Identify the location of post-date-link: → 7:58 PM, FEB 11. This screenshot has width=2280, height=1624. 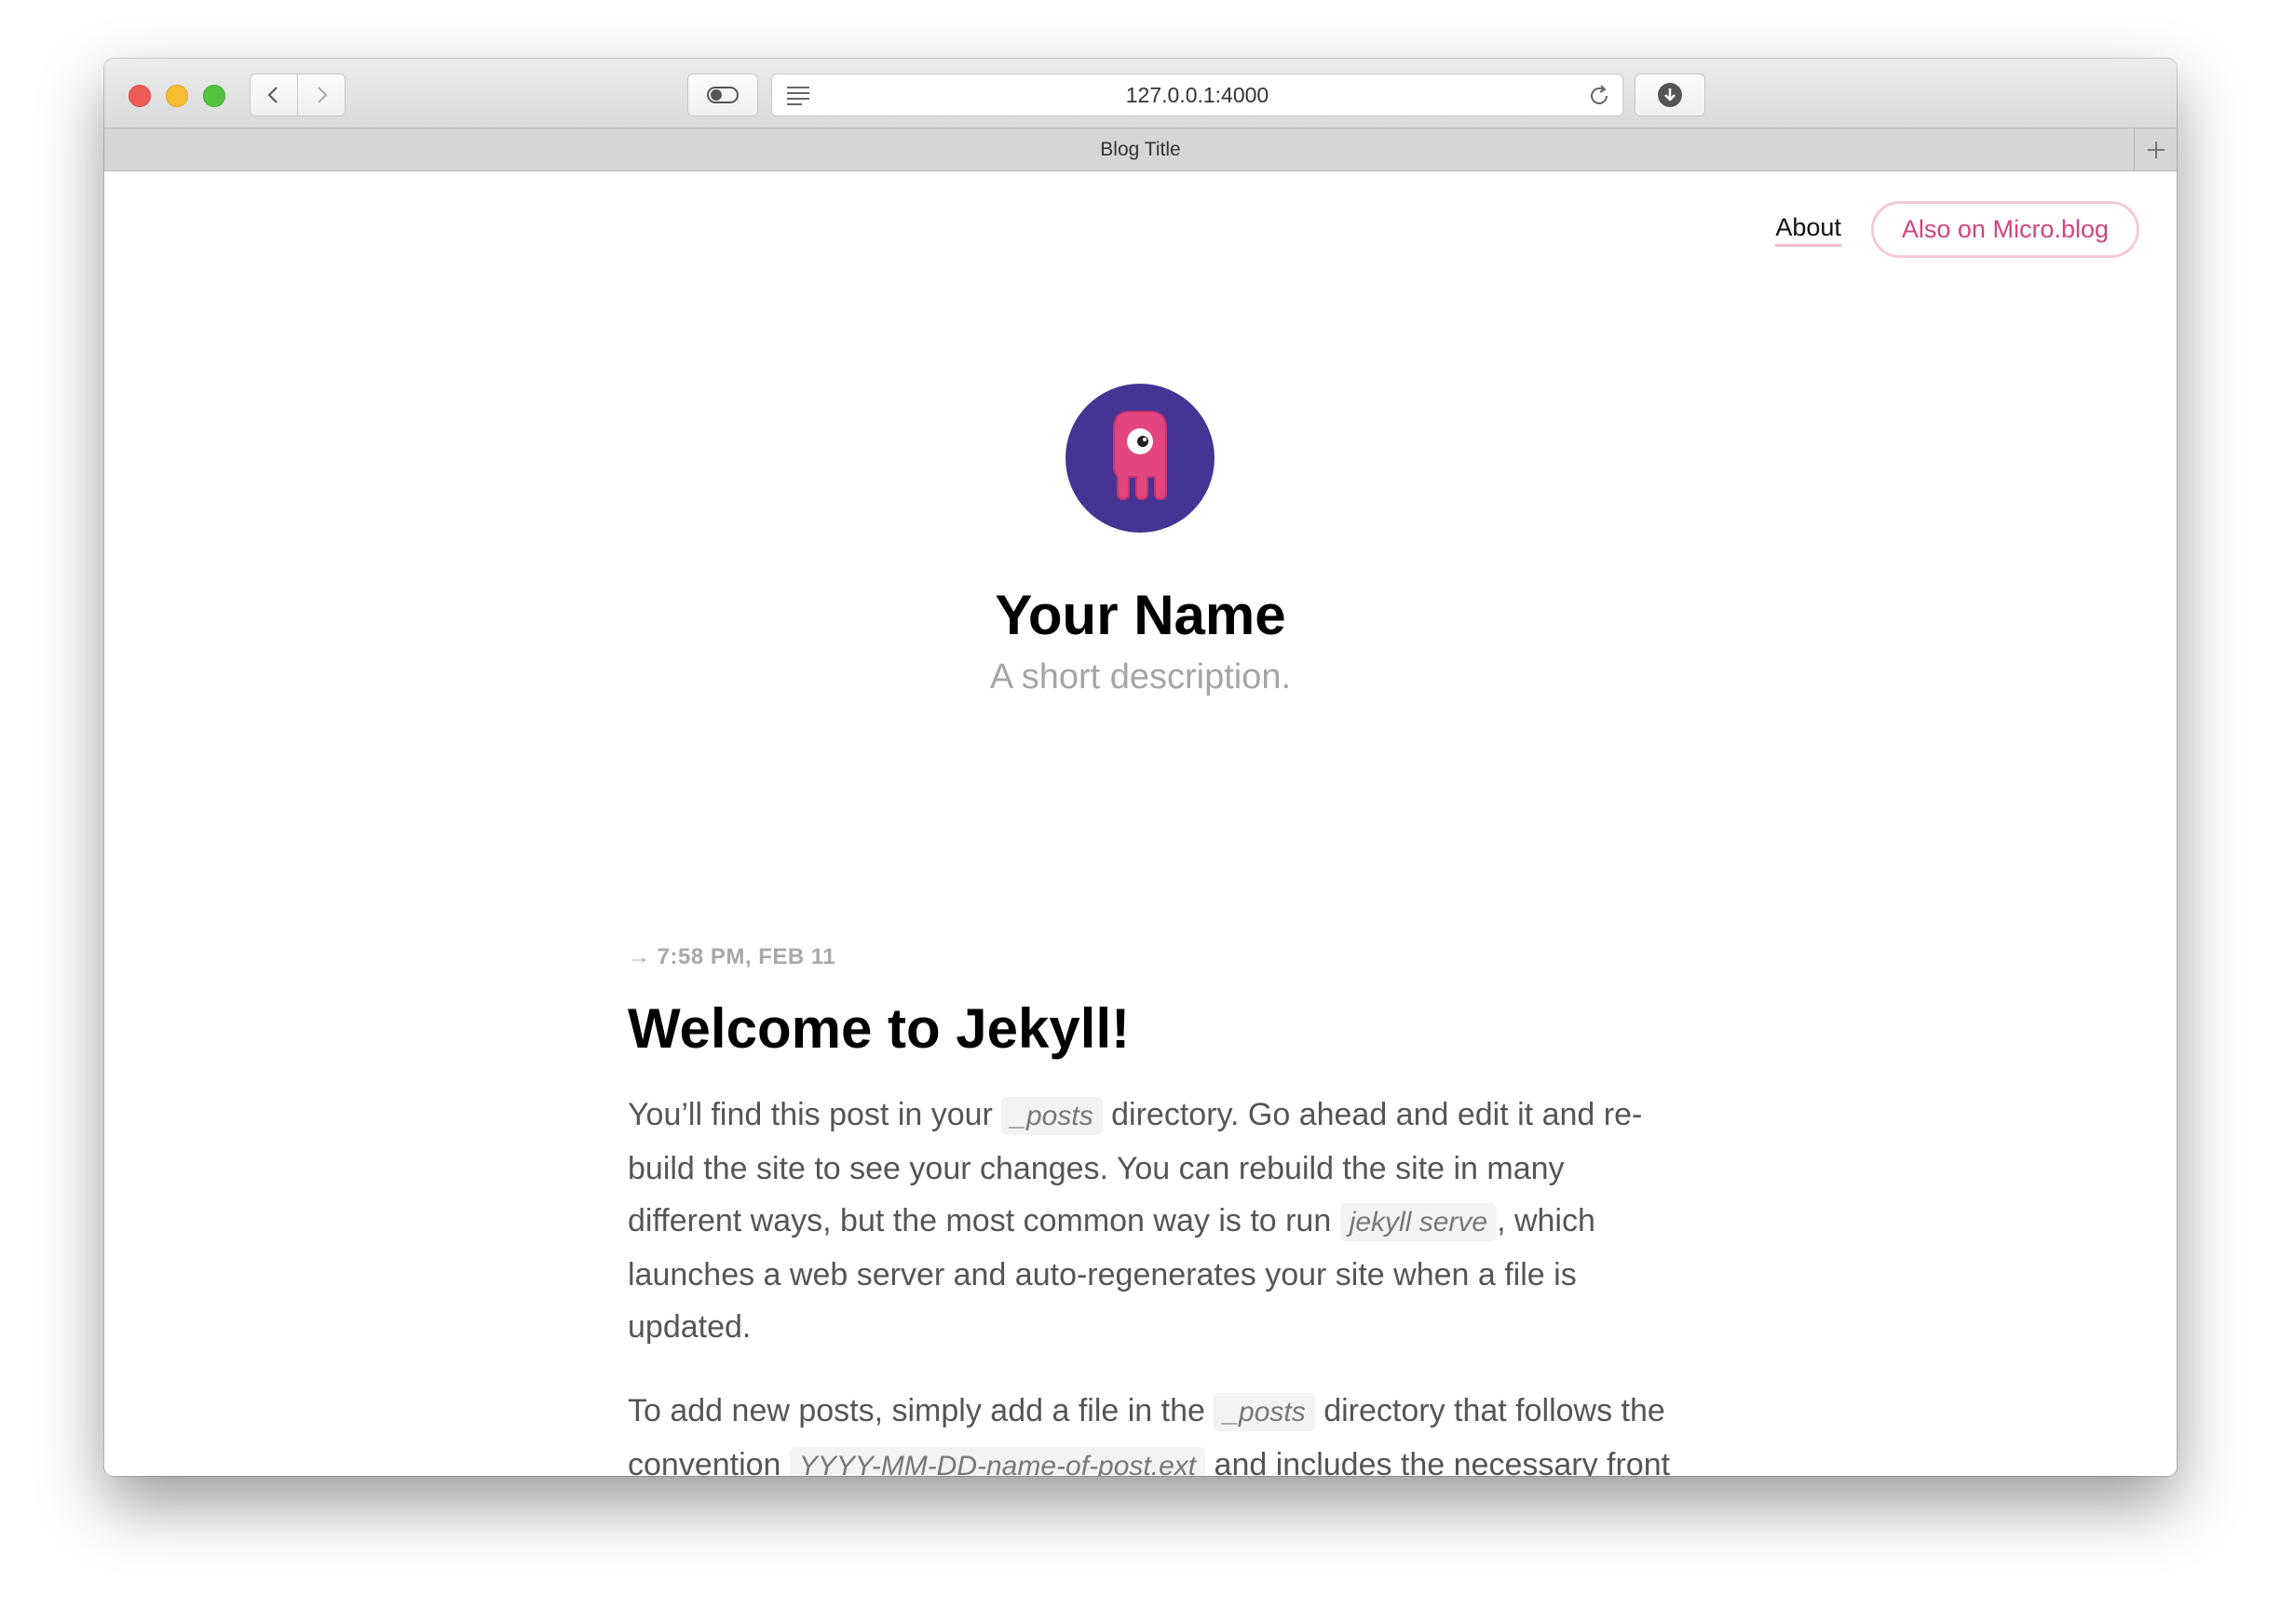
(1149, 957).